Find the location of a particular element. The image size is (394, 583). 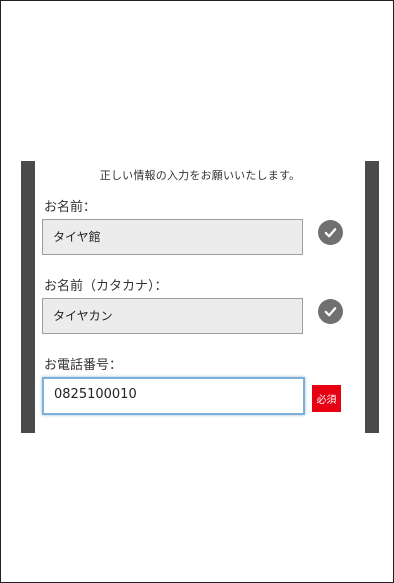

name-field: タイヤ館 is located at coordinates (172, 237).